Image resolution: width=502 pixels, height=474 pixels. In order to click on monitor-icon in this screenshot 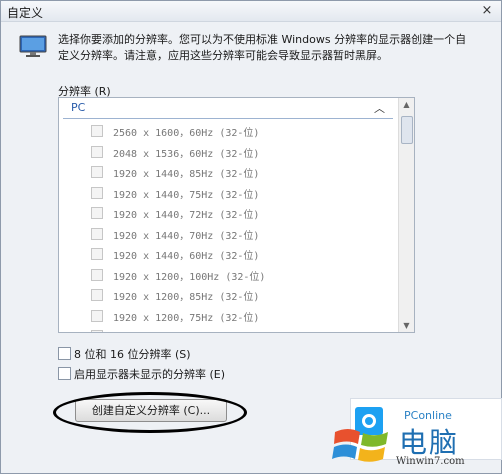, I will do `click(33, 46)`.